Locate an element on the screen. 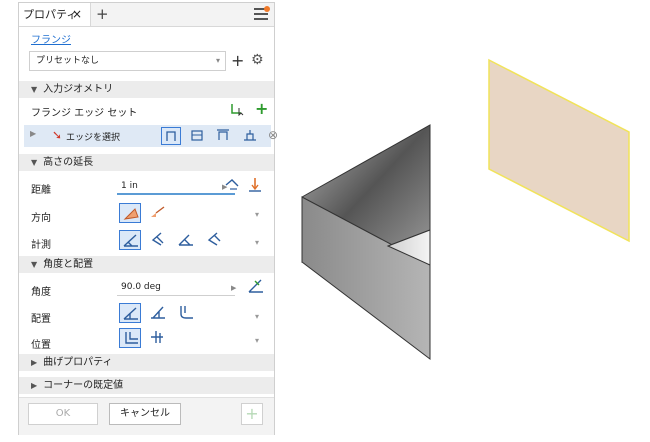 This screenshot has height=442, width=650. section-corner-defaults: ▶ コーナーの既定値 is located at coordinates (146, 385).